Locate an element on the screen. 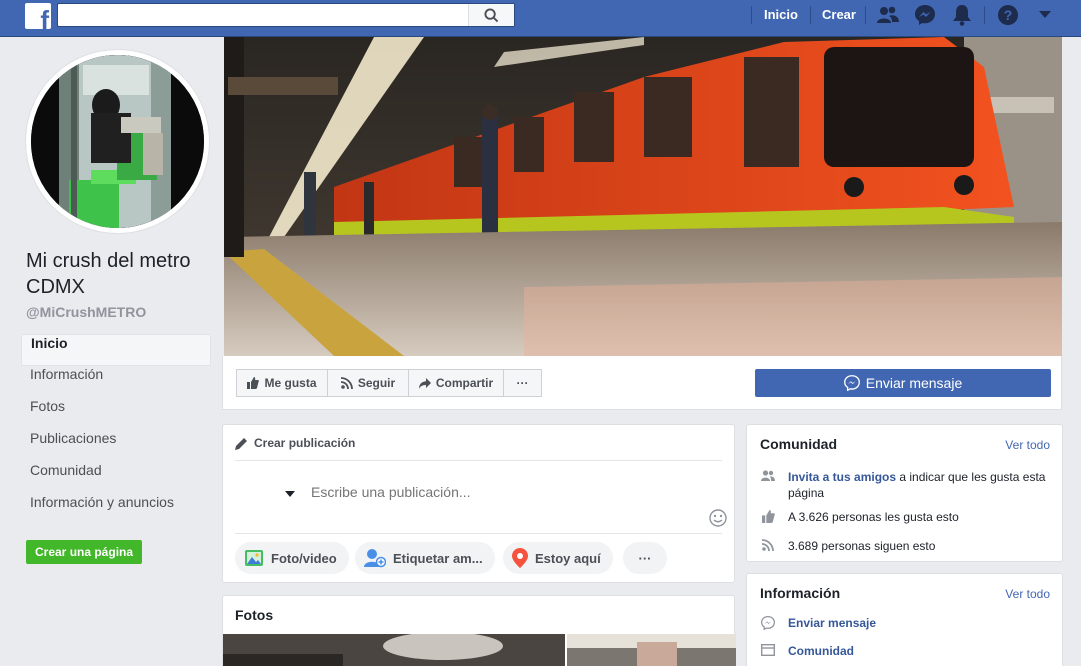  photos-section-title: Fotos is located at coordinates (254, 615).